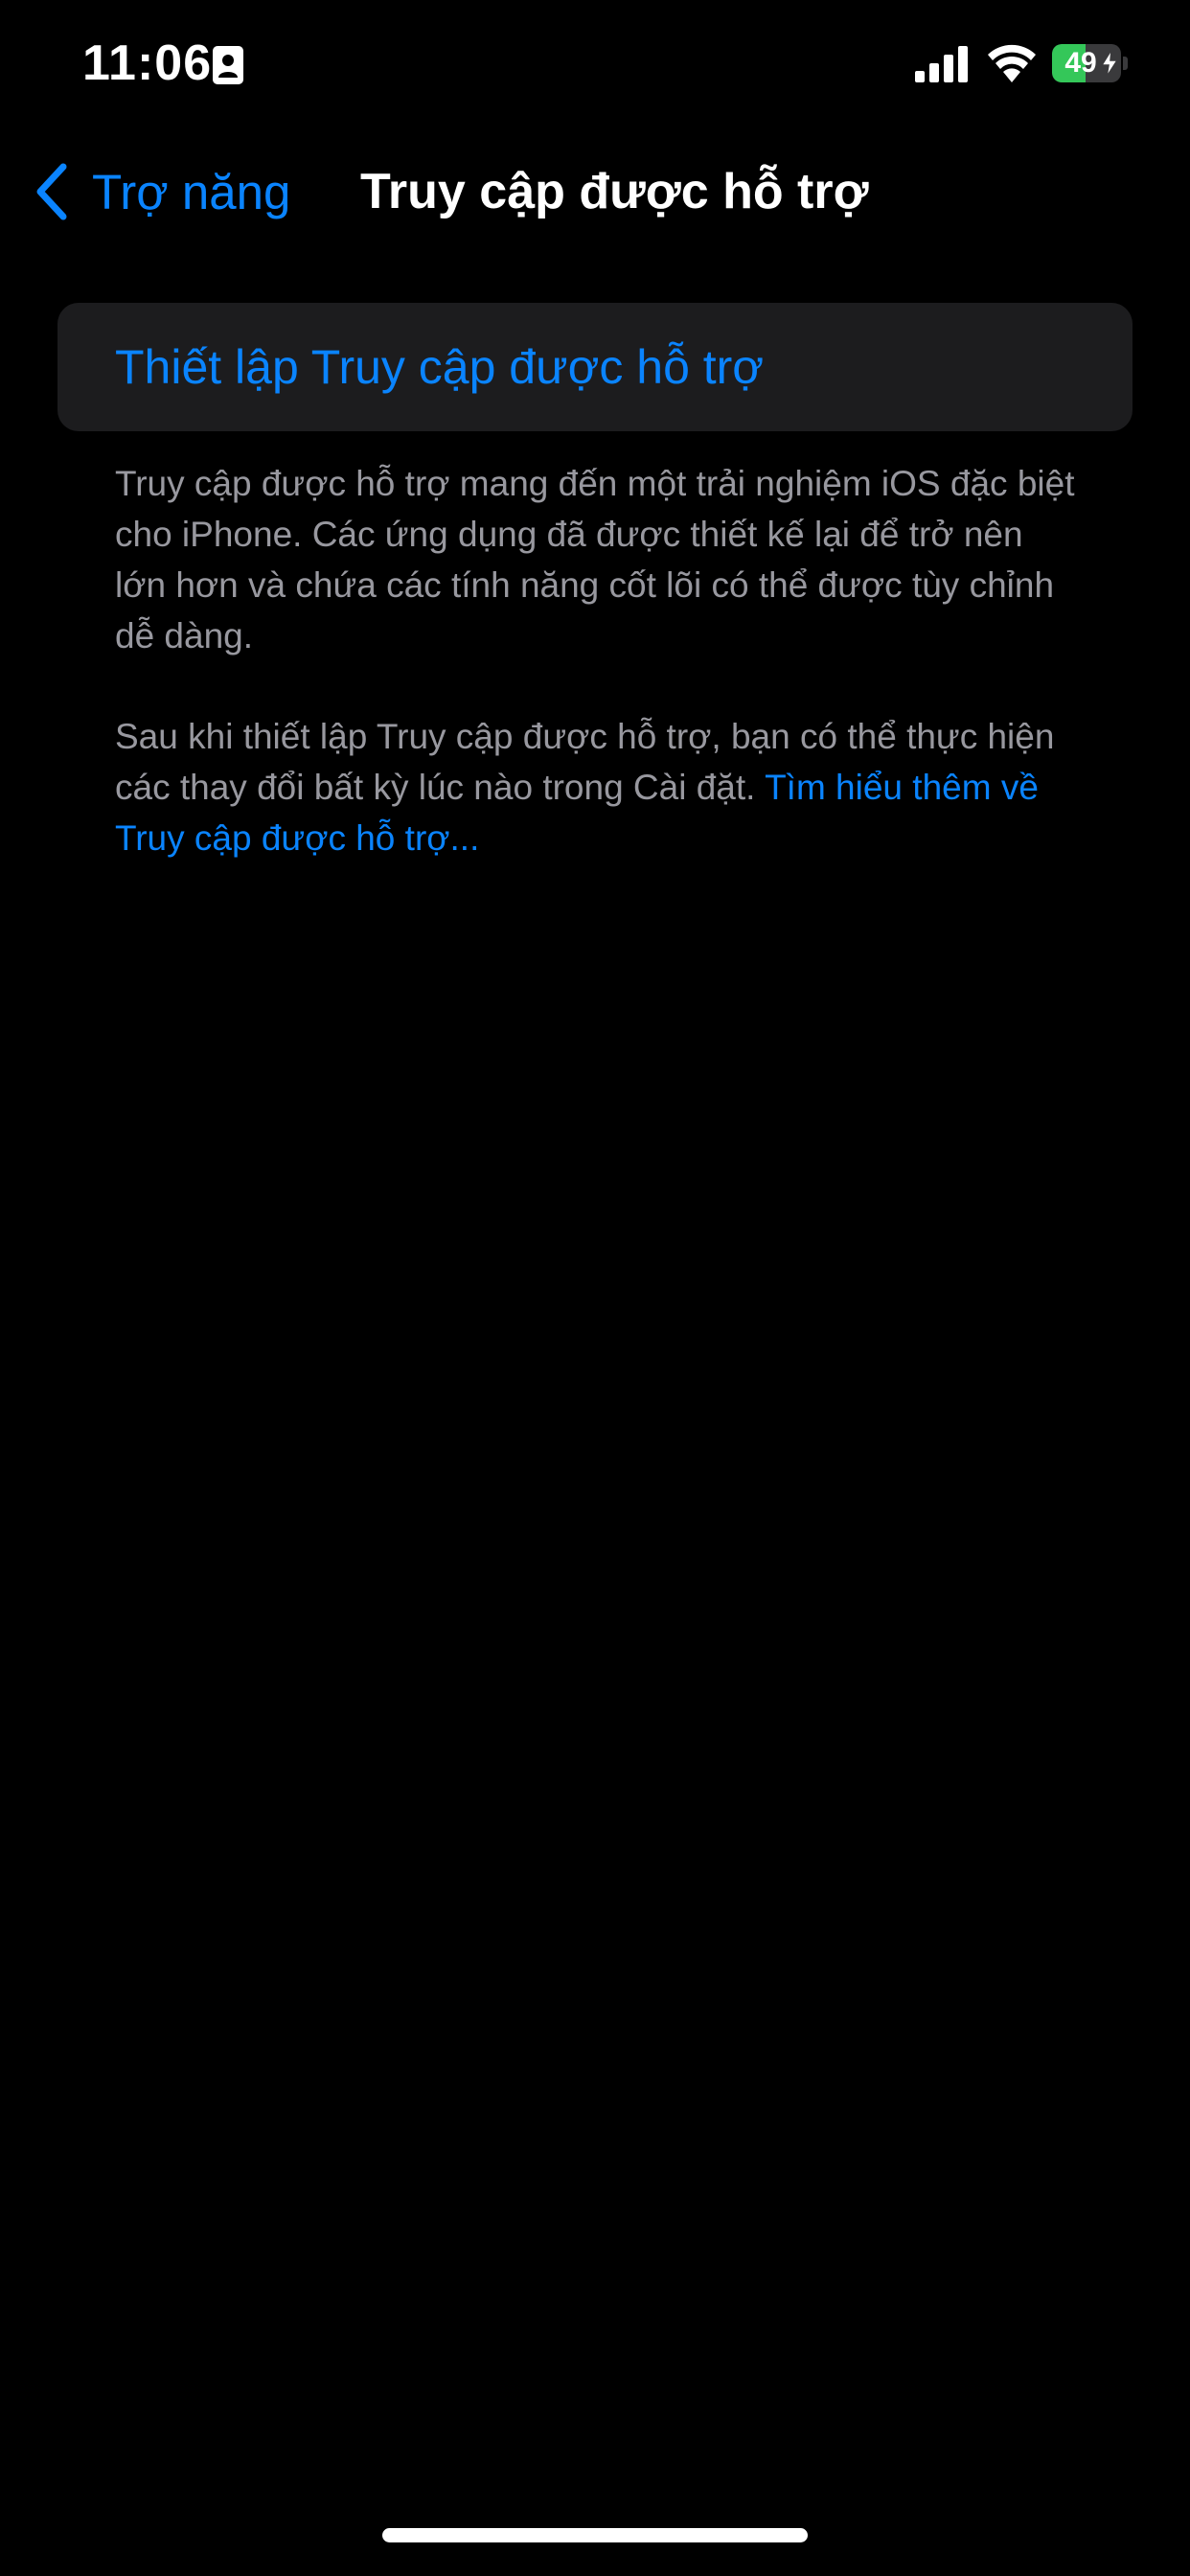 This screenshot has width=1190, height=2576. Describe the element at coordinates (228, 65) in the screenshot. I see `contact-card-icon` at that location.